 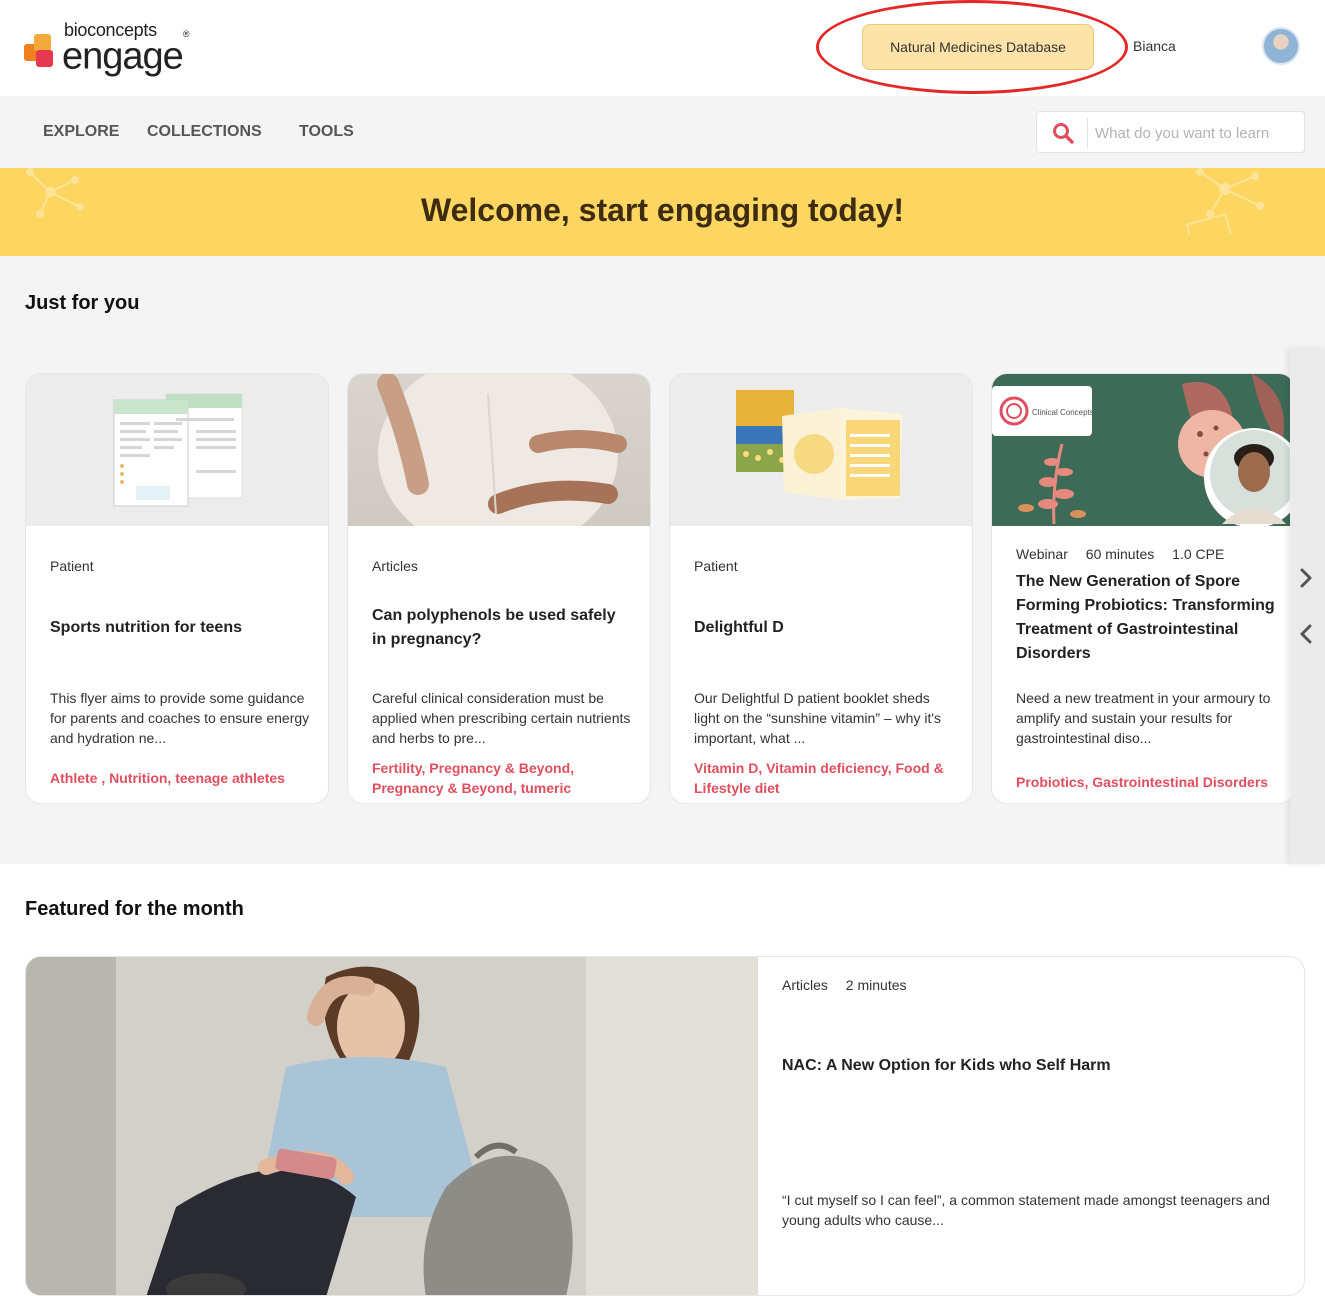 What do you see at coordinates (1307, 606) in the screenshot?
I see `carousel-overflow-panel` at bounding box center [1307, 606].